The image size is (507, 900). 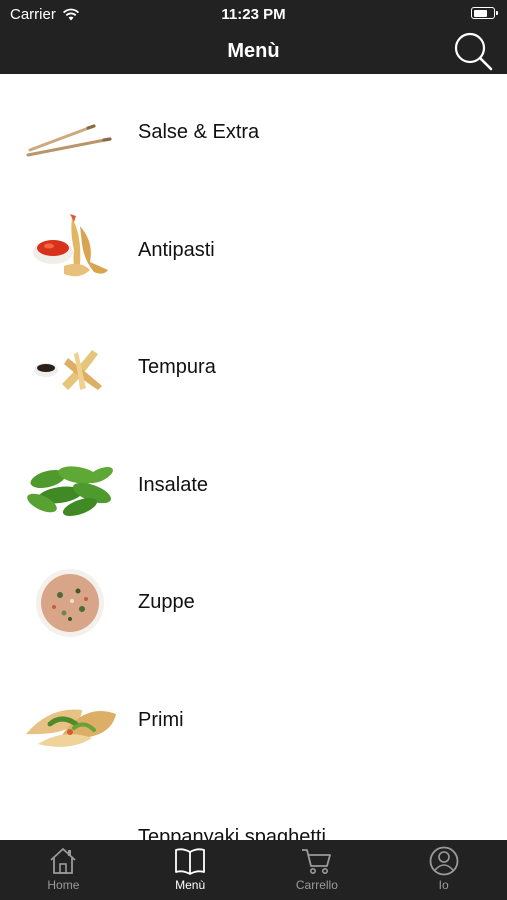 I want to click on menu-item-tempura: Tempura, so click(x=253, y=368).